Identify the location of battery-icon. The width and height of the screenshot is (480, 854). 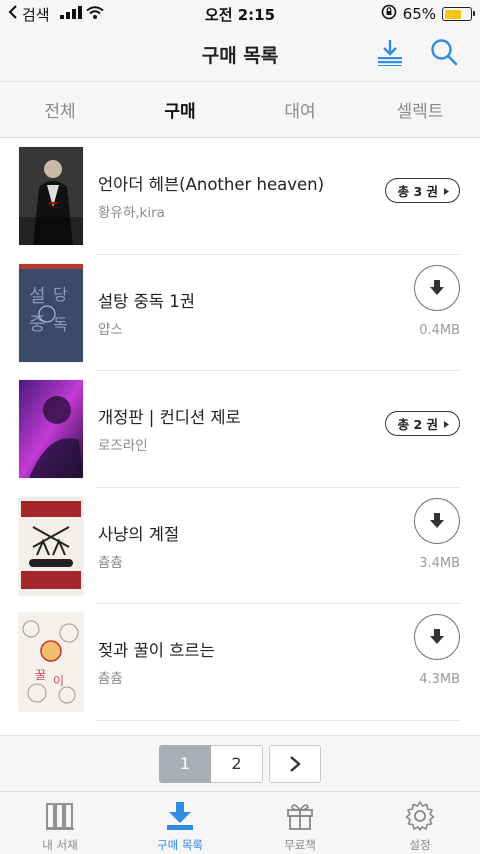
(458, 14).